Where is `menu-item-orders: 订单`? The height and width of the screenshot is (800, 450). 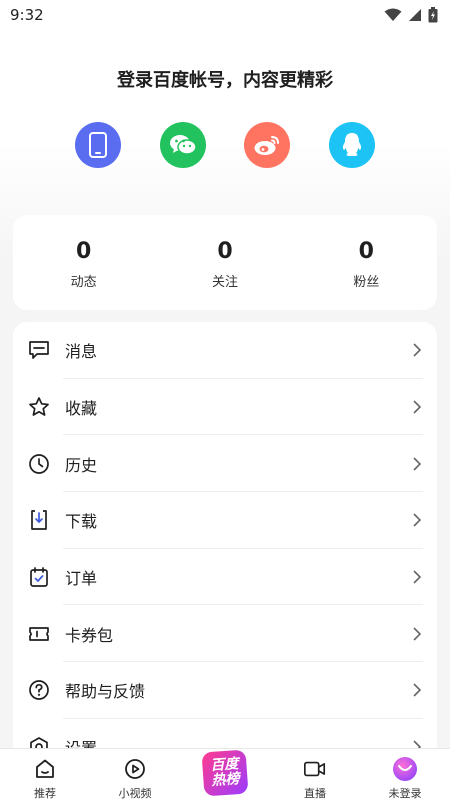
menu-item-orders: 订单 is located at coordinates (225, 577).